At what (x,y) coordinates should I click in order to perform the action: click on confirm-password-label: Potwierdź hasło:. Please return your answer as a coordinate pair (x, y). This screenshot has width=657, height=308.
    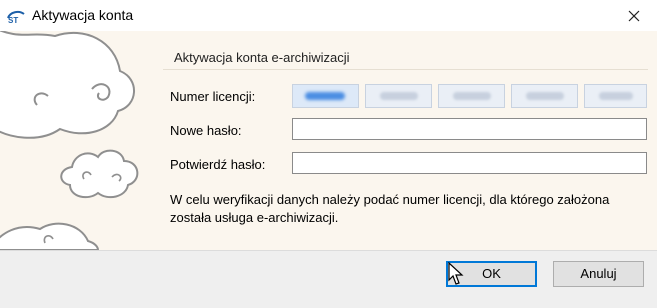
    Looking at the image, I should click on (218, 164).